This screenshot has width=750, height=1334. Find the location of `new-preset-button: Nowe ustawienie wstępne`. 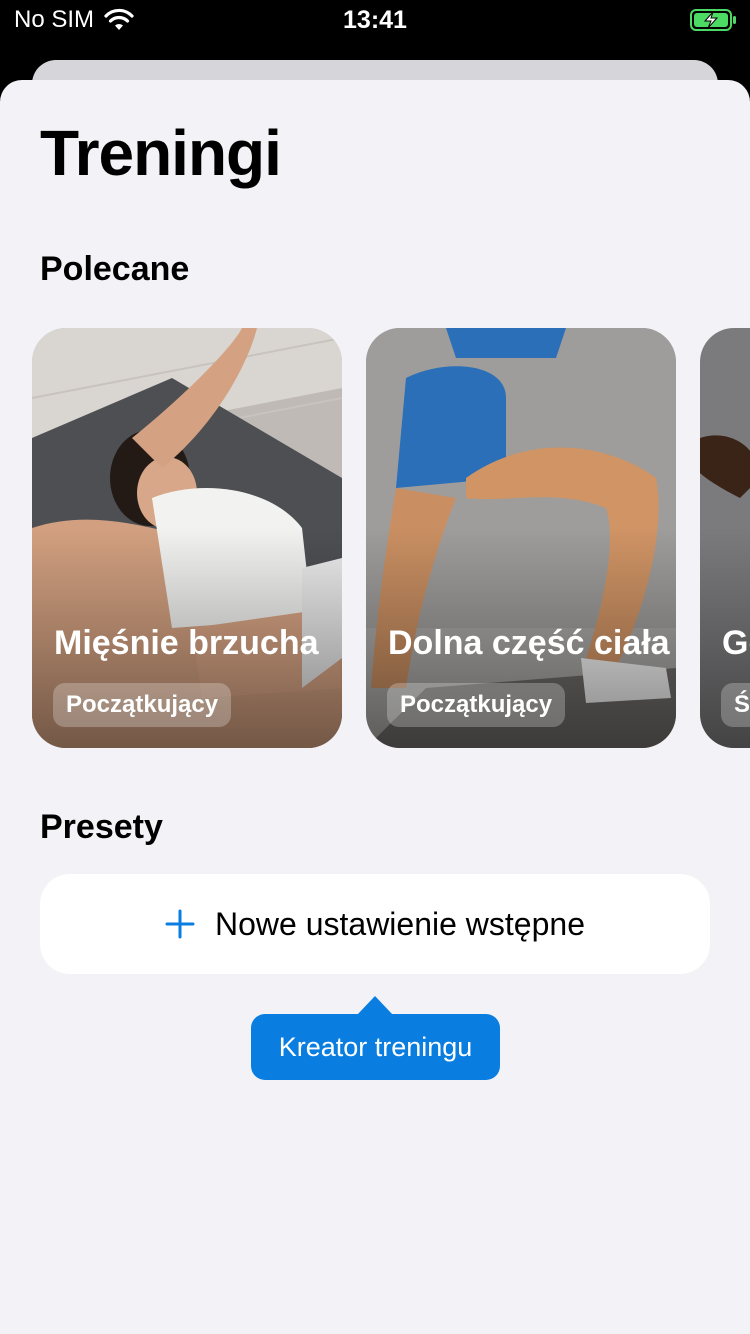

new-preset-button: Nowe ustawienie wstępne is located at coordinates (375, 924).